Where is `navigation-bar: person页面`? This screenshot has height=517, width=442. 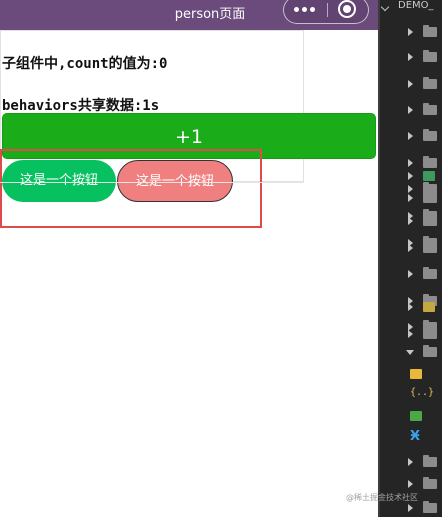
navigation-bar: person页面 is located at coordinates (189, 15).